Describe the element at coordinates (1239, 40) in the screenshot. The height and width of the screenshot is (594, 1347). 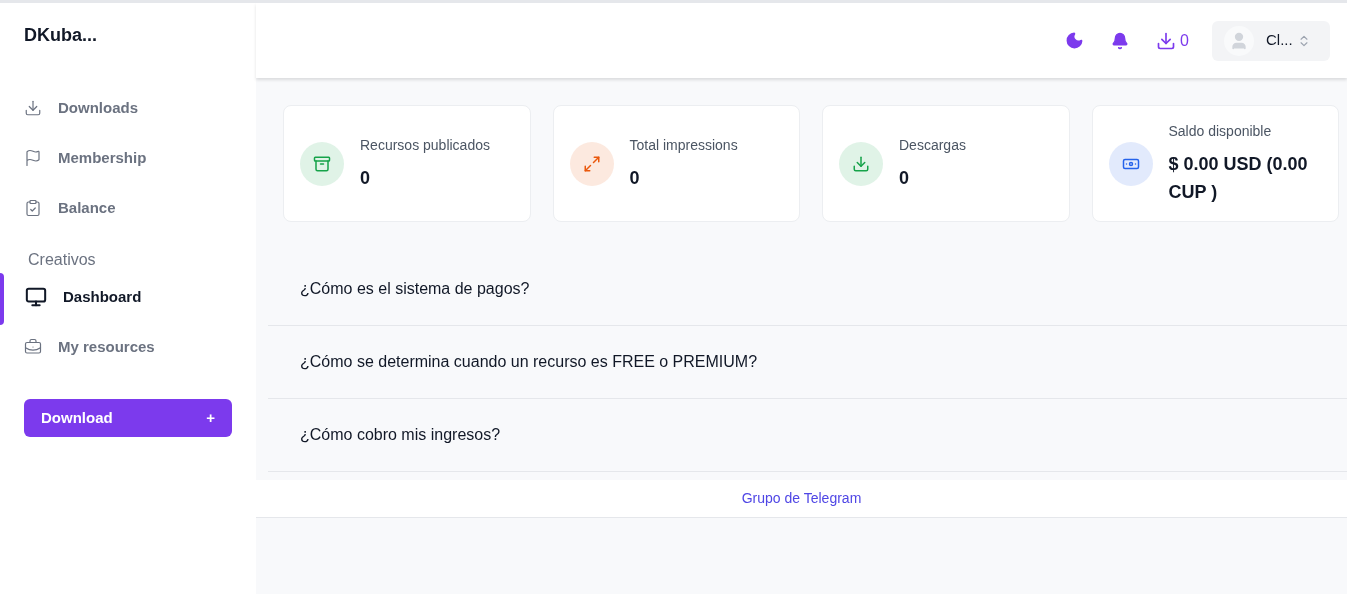
I see `avatar-icon` at that location.